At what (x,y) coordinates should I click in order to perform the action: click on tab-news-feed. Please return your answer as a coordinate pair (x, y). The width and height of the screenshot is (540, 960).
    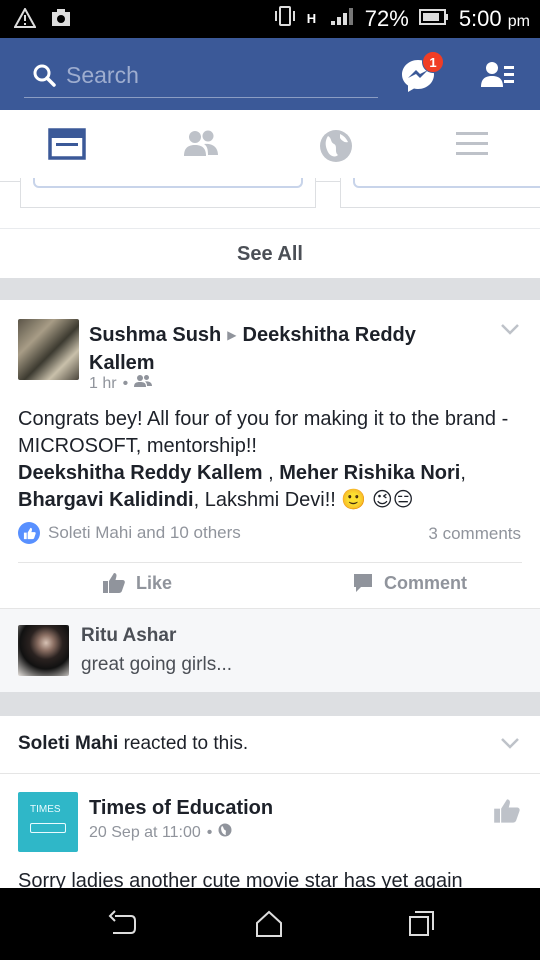
    Looking at the image, I should click on (68, 146).